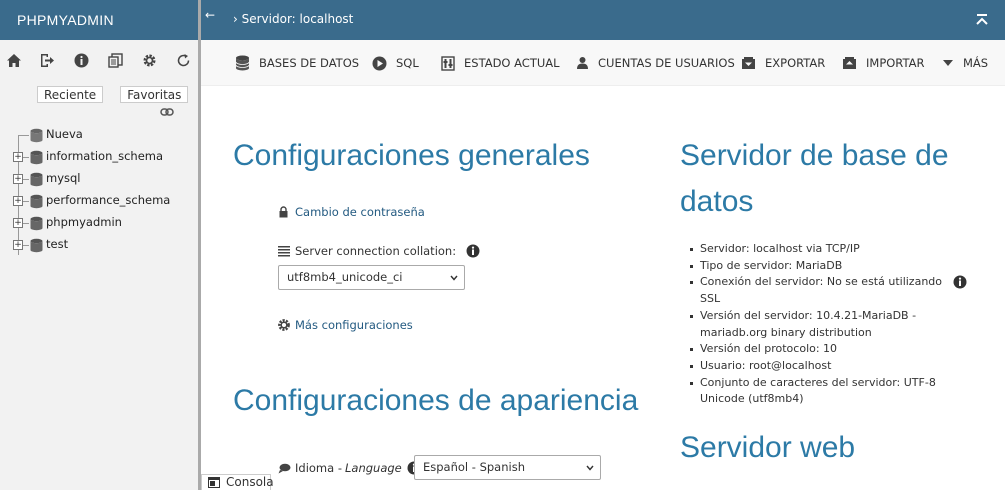 The image size is (1005, 490). Describe the element at coordinates (105, 179) in the screenshot. I see `tree-item-database: + mysql` at that location.